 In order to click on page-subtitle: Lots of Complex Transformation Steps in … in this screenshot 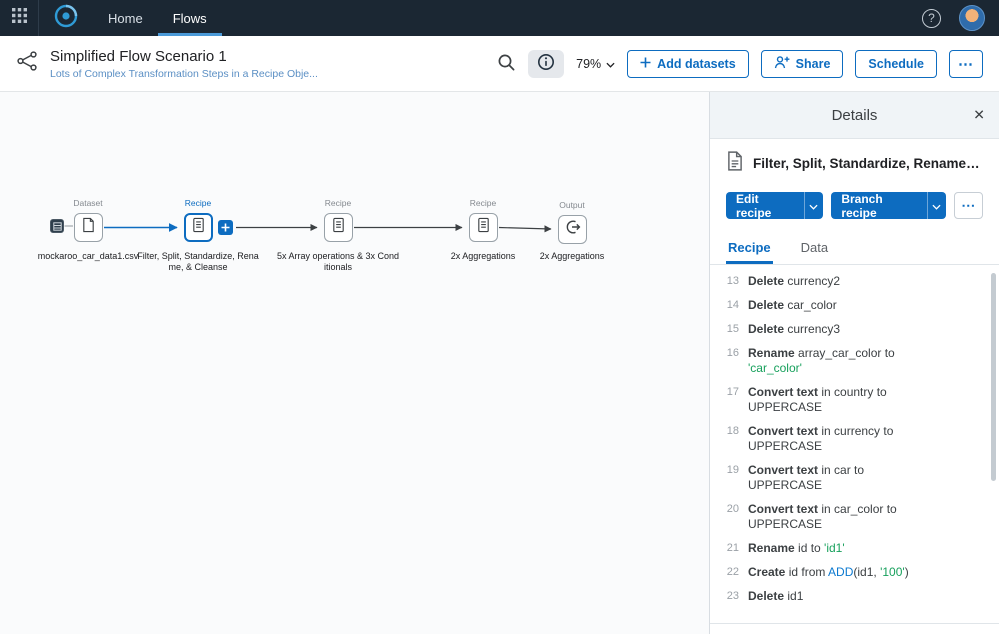, I will do `click(184, 73)`.